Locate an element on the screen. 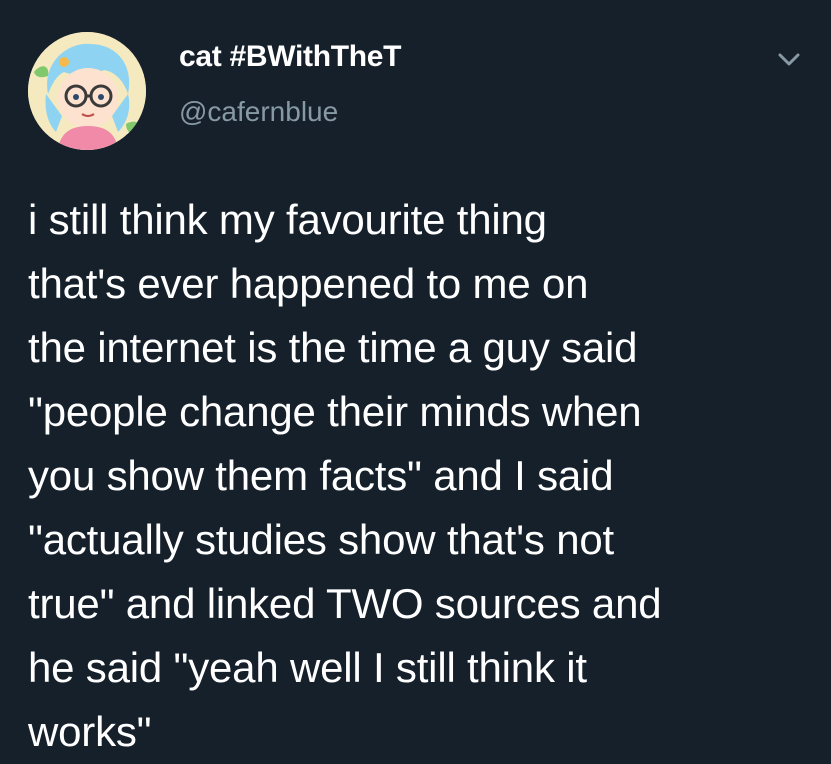 The height and width of the screenshot is (764, 831). avatar is located at coordinates (87, 91).